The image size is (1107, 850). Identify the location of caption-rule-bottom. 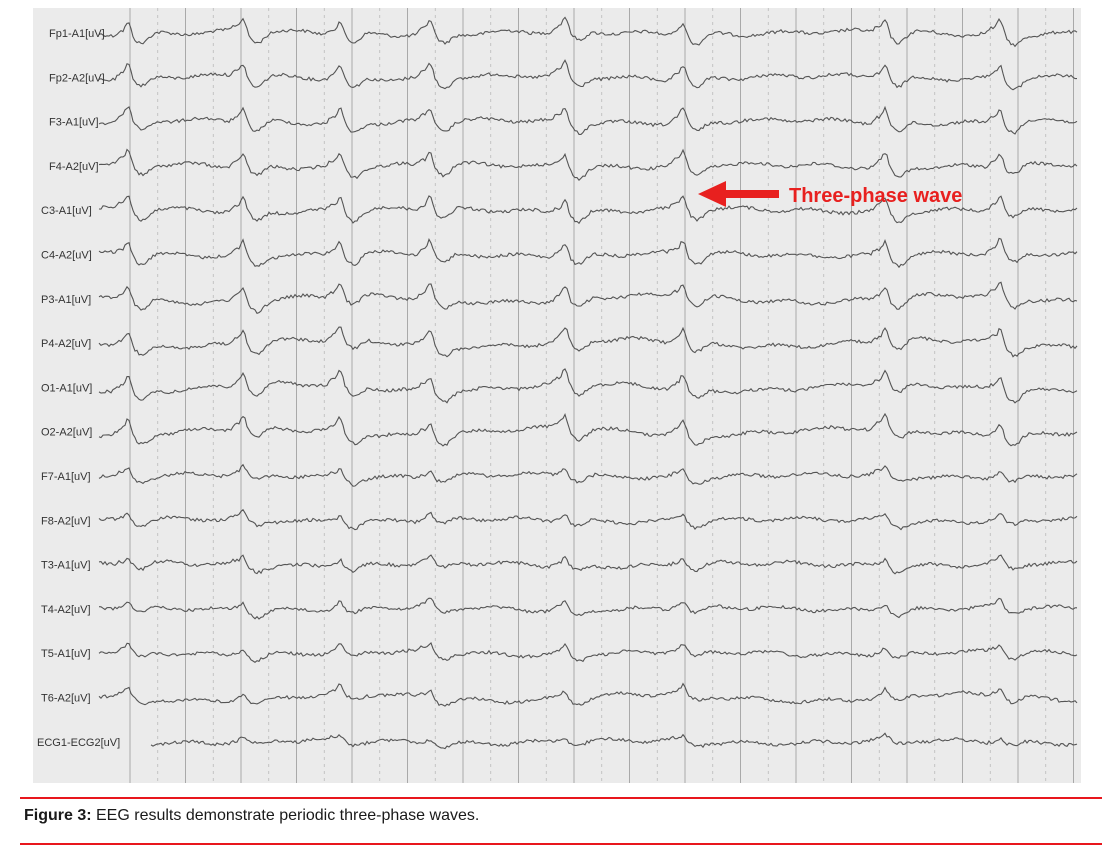
(561, 844).